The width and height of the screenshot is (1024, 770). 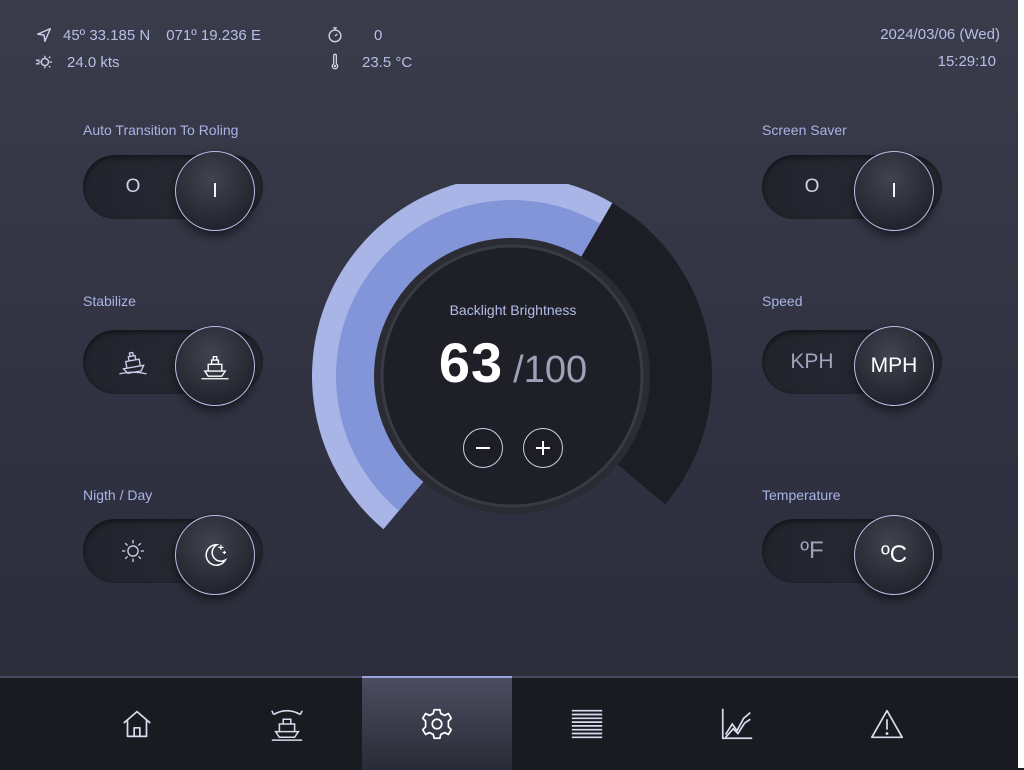 I want to click on date-readout: 2024/03/06 (Wed), so click(x=940, y=34).